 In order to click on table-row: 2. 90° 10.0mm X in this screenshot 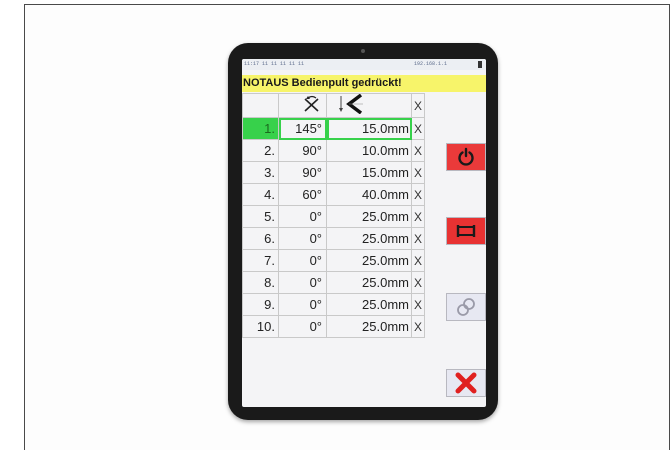, I will do `click(333, 150)`.